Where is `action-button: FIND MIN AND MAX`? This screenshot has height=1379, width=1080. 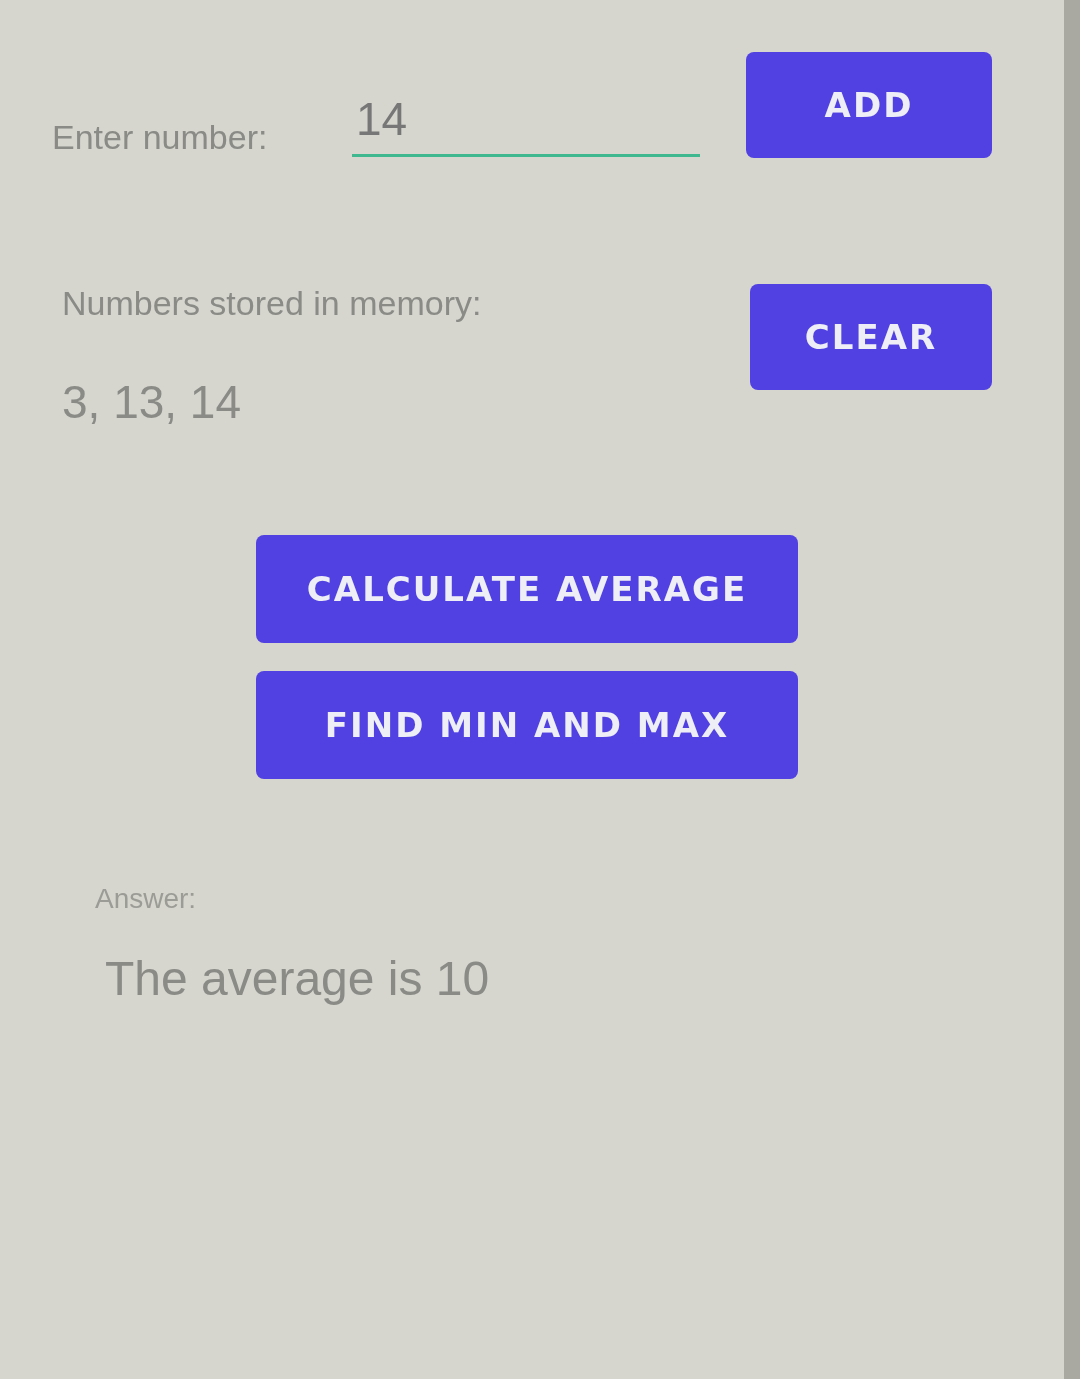 action-button: FIND MIN AND MAX is located at coordinates (527, 725).